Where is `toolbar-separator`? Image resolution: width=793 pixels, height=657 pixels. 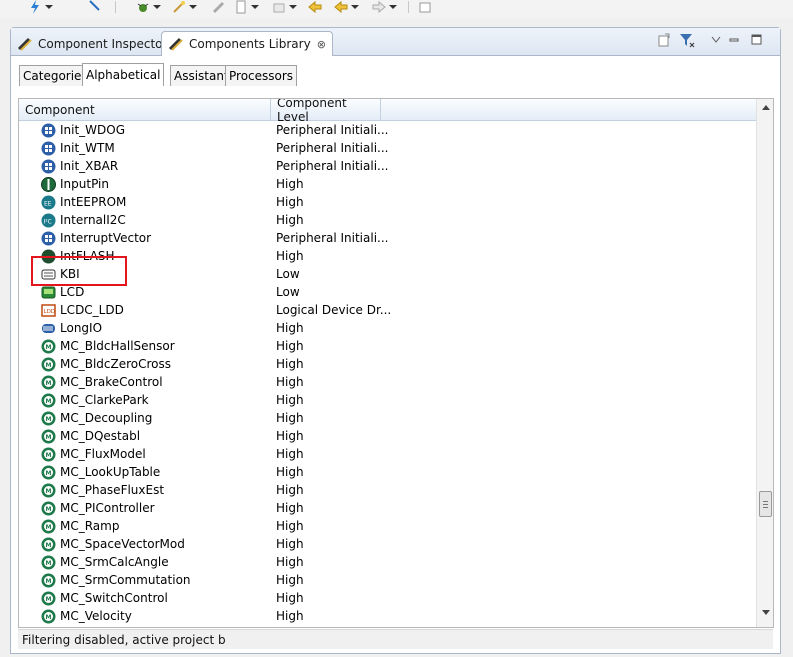
toolbar-separator is located at coordinates (115, 7).